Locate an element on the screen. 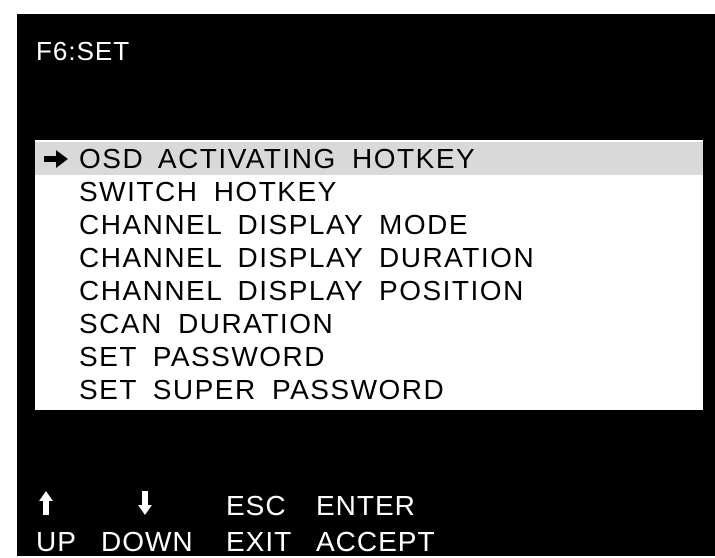  menu-item-switch-hotkey: SWITCH HOTKEY is located at coordinates (369, 191).